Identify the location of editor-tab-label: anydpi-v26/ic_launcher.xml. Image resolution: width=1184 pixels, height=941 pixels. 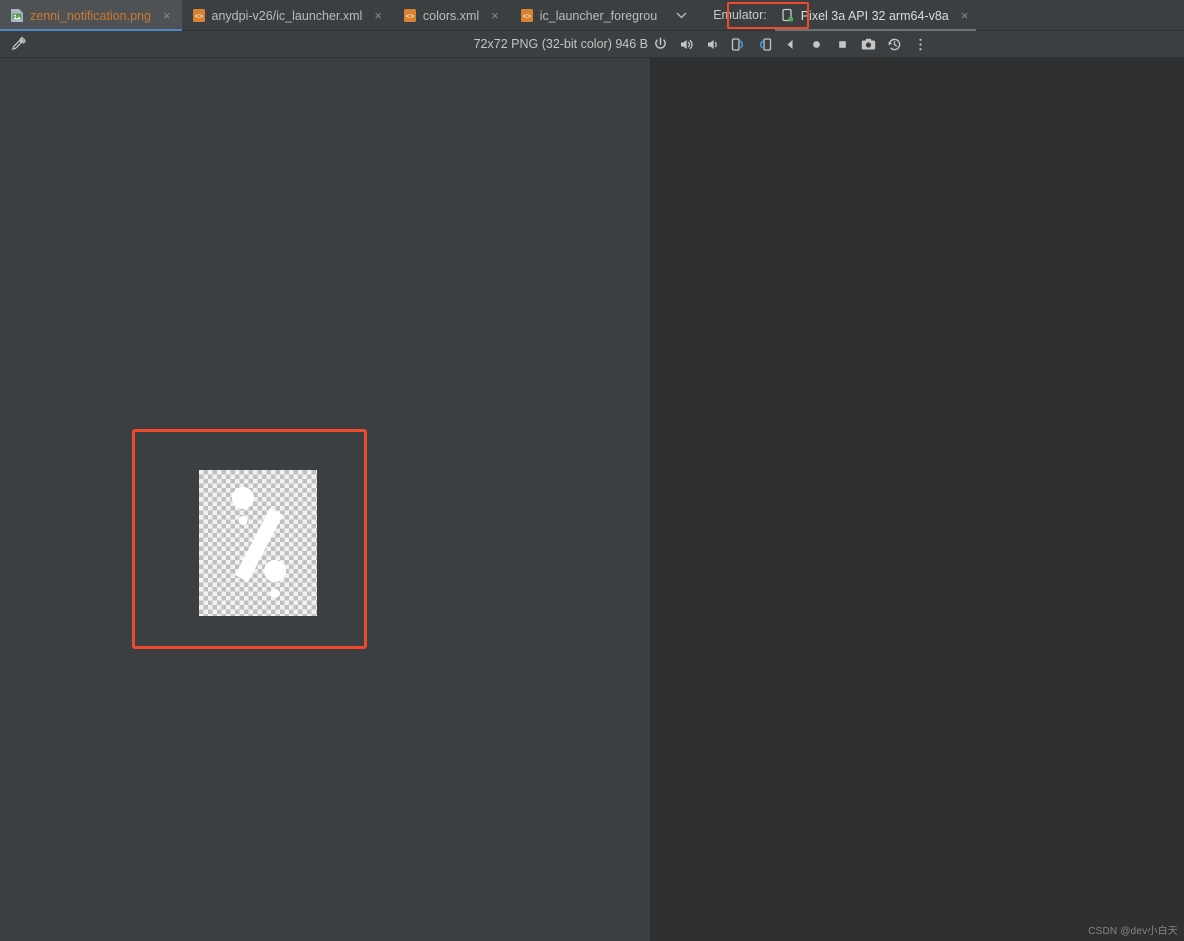
(287, 15).